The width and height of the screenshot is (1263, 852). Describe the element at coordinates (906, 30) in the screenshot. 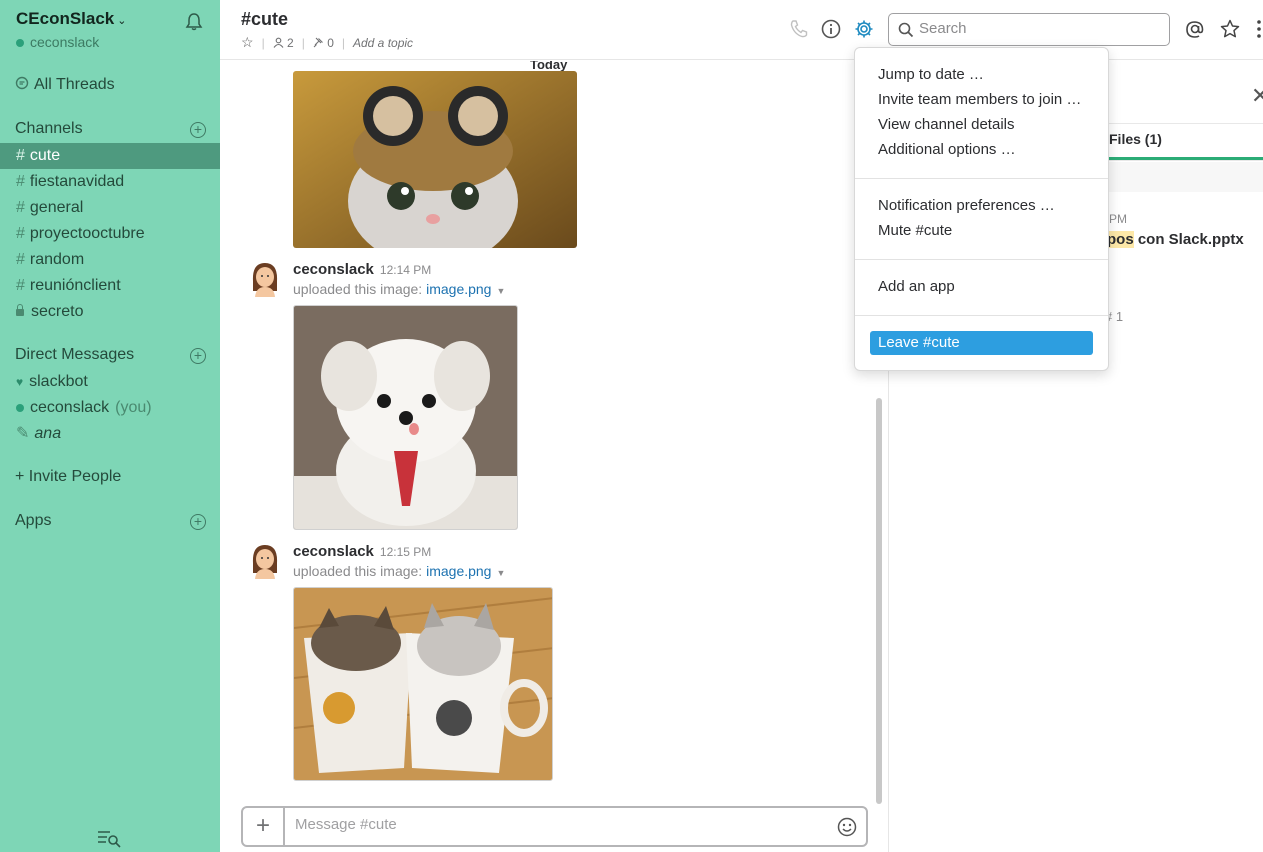

I see `search-icon` at that location.